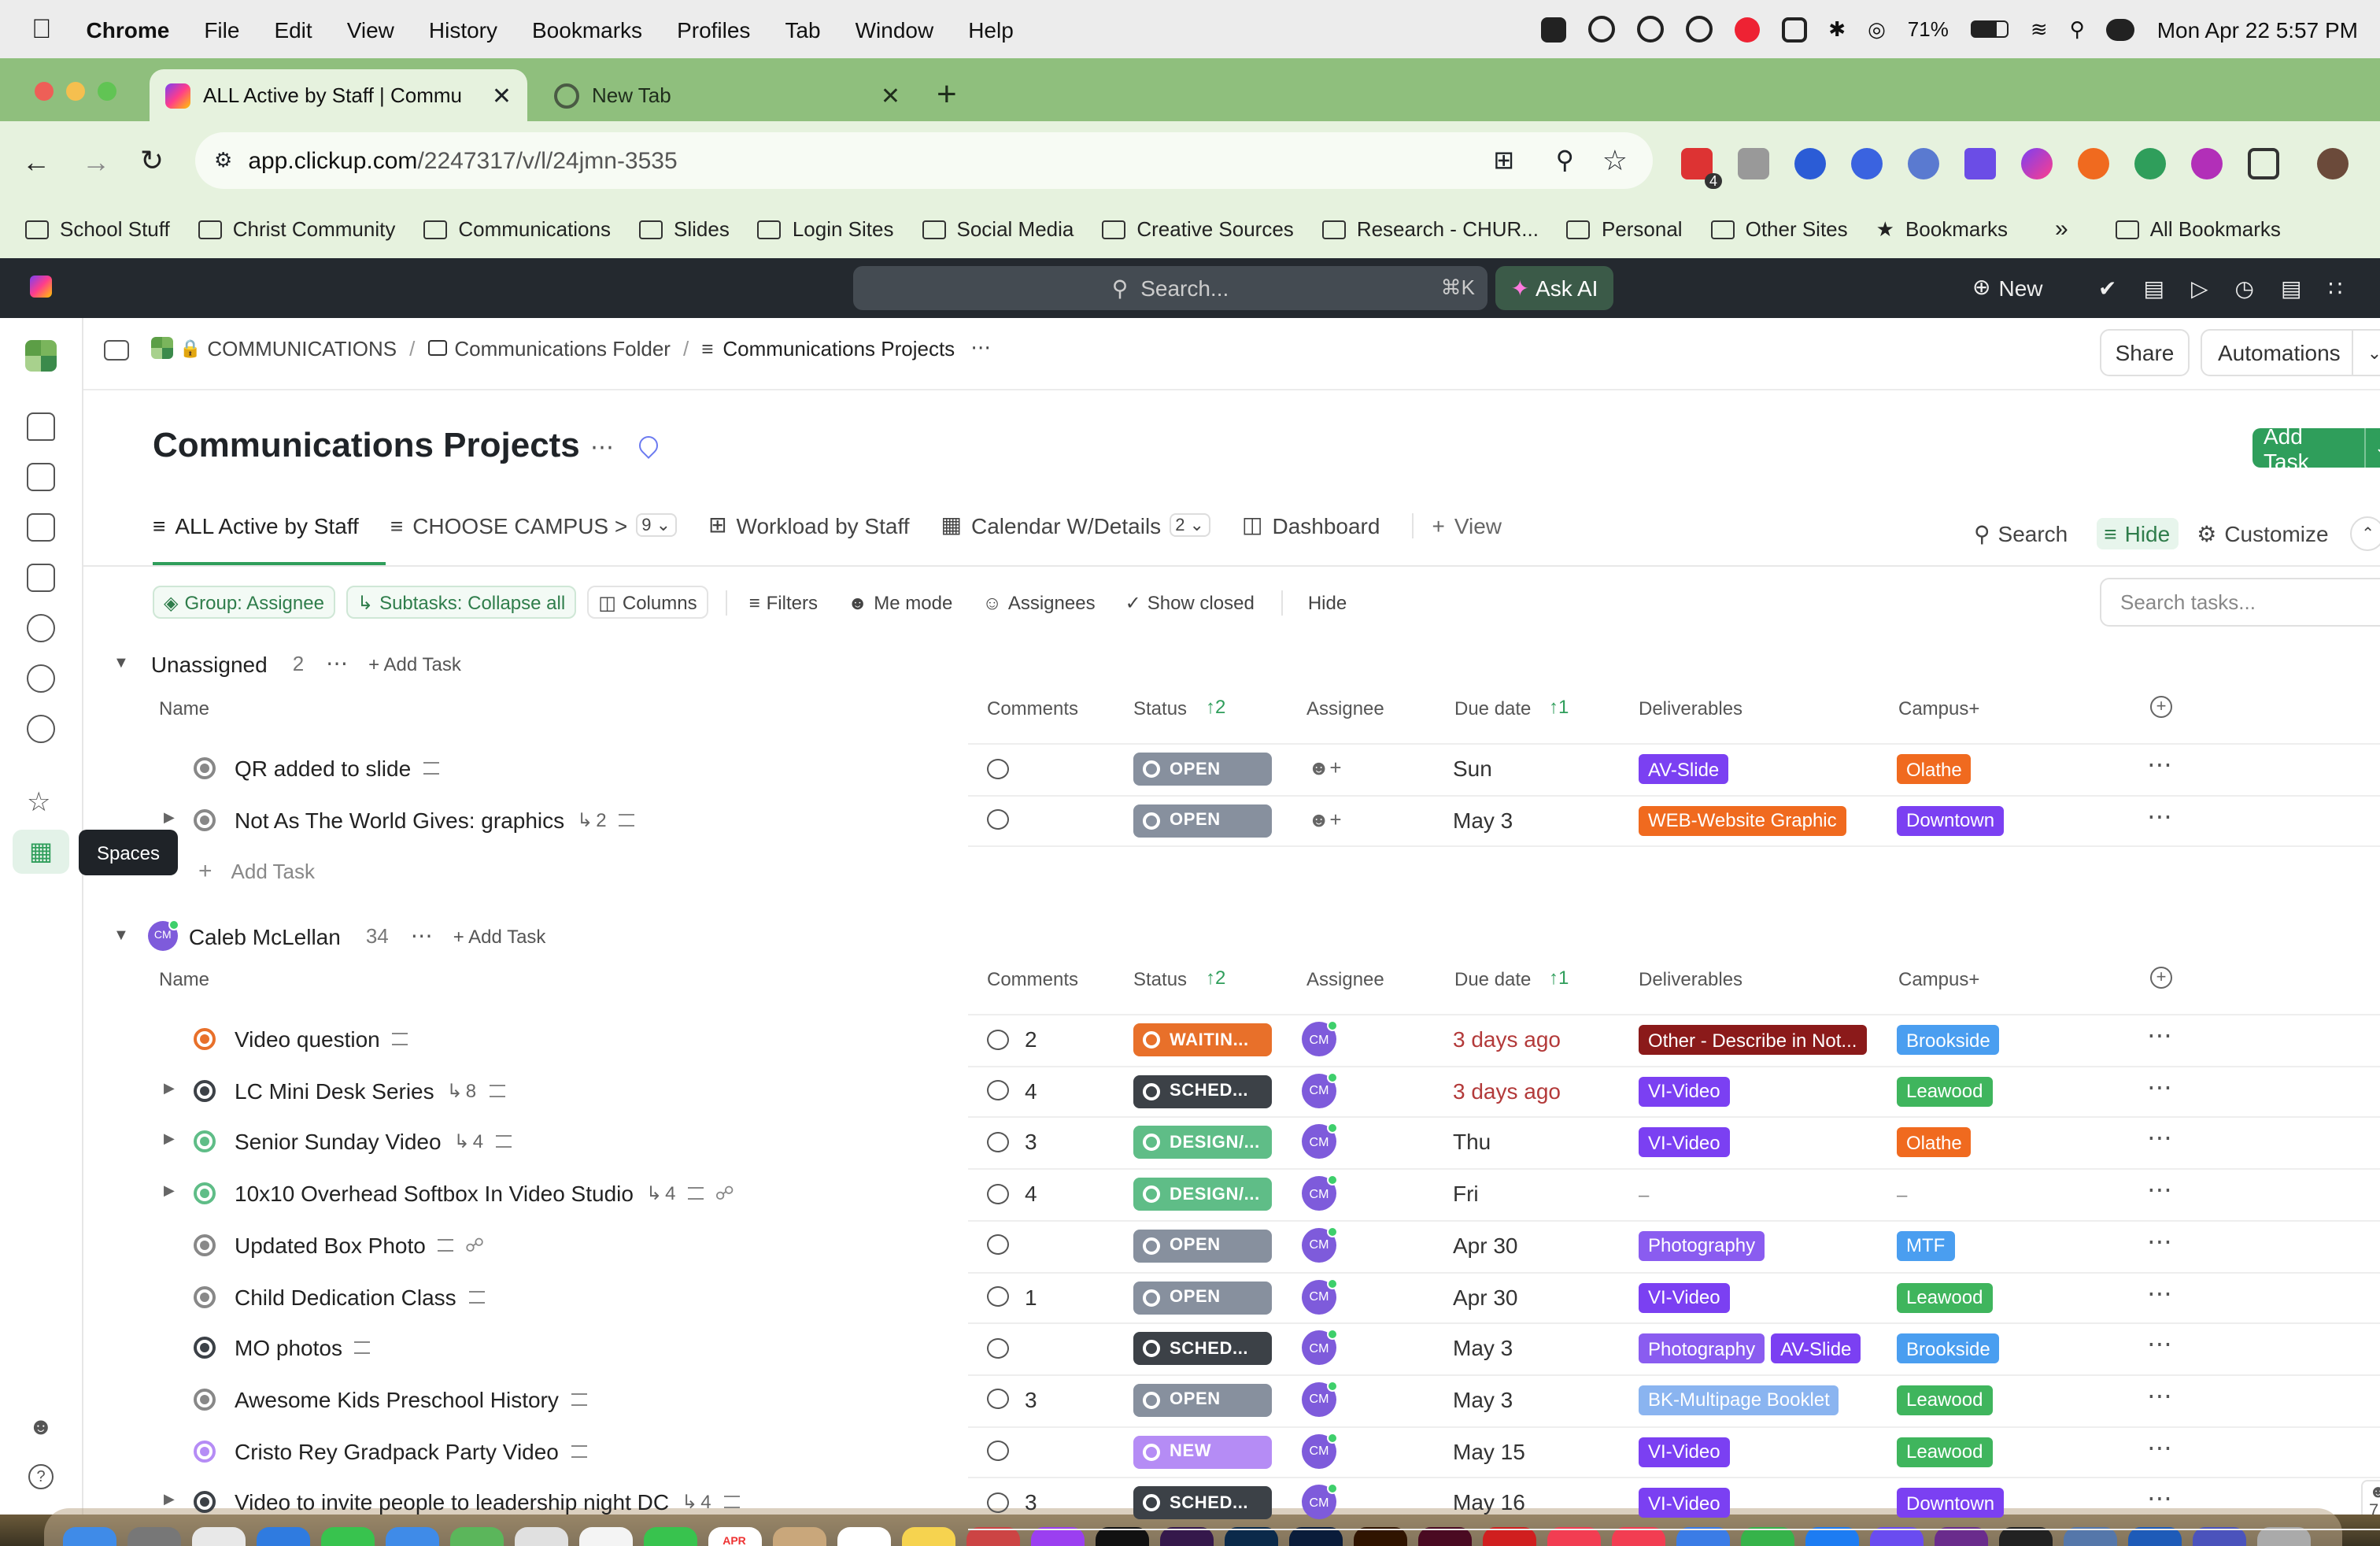  Describe the element at coordinates (1747, 29) in the screenshot. I see `record-icon` at that location.